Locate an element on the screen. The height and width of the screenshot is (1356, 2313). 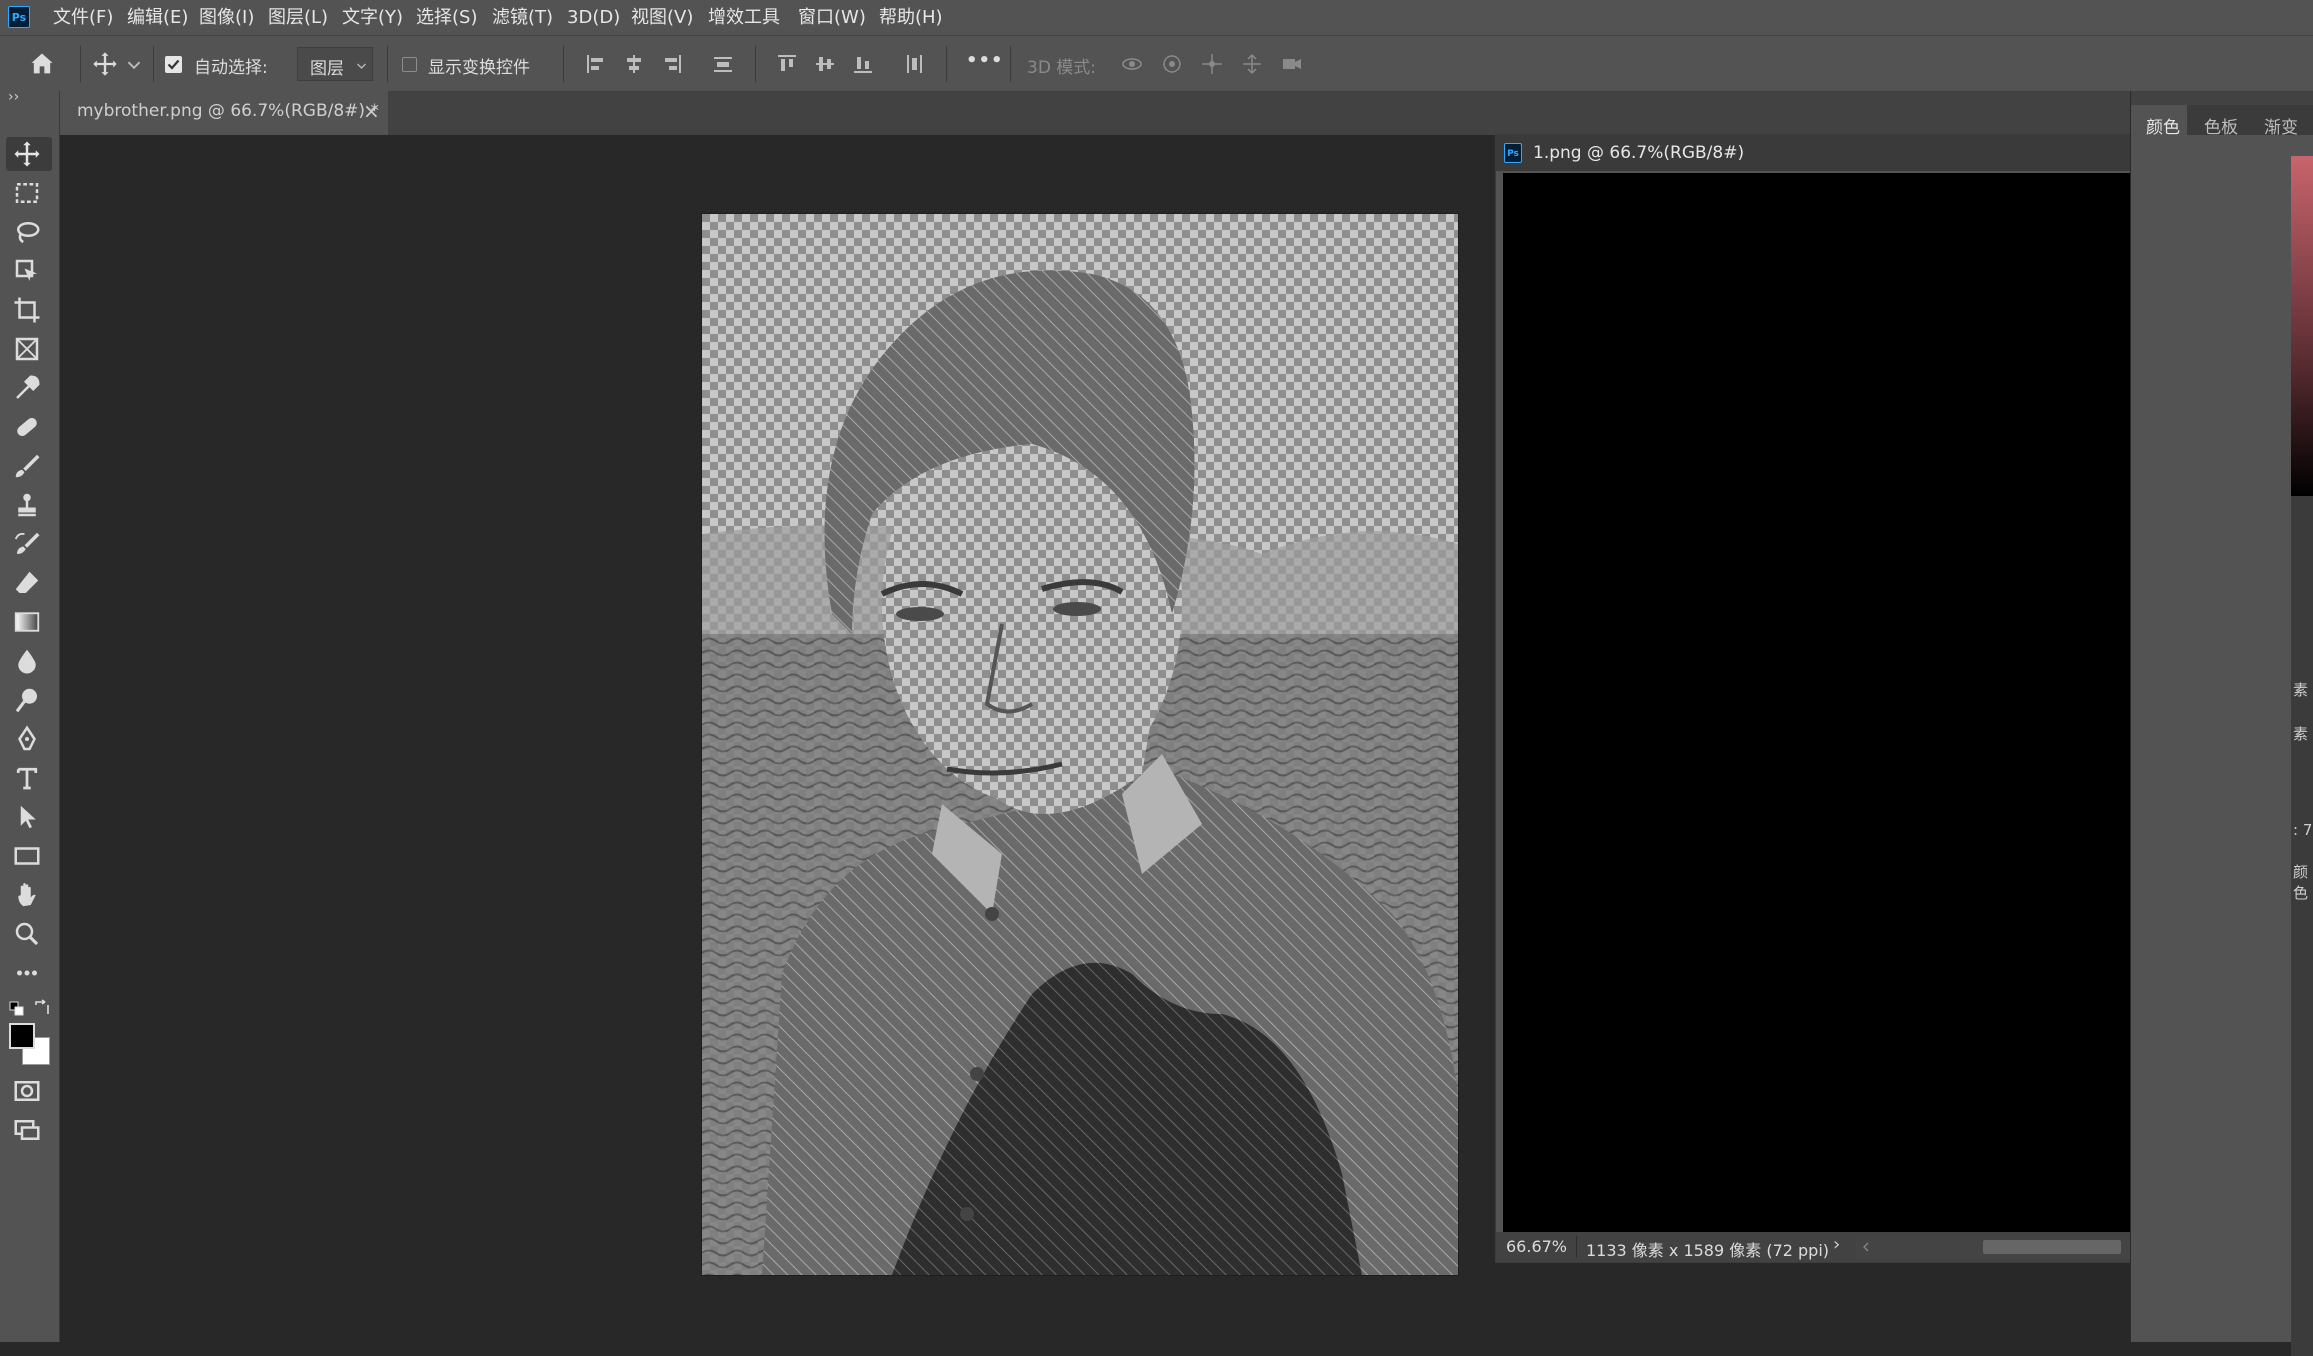
panel-snippet-1: 素 is located at coordinates (2301, 690).